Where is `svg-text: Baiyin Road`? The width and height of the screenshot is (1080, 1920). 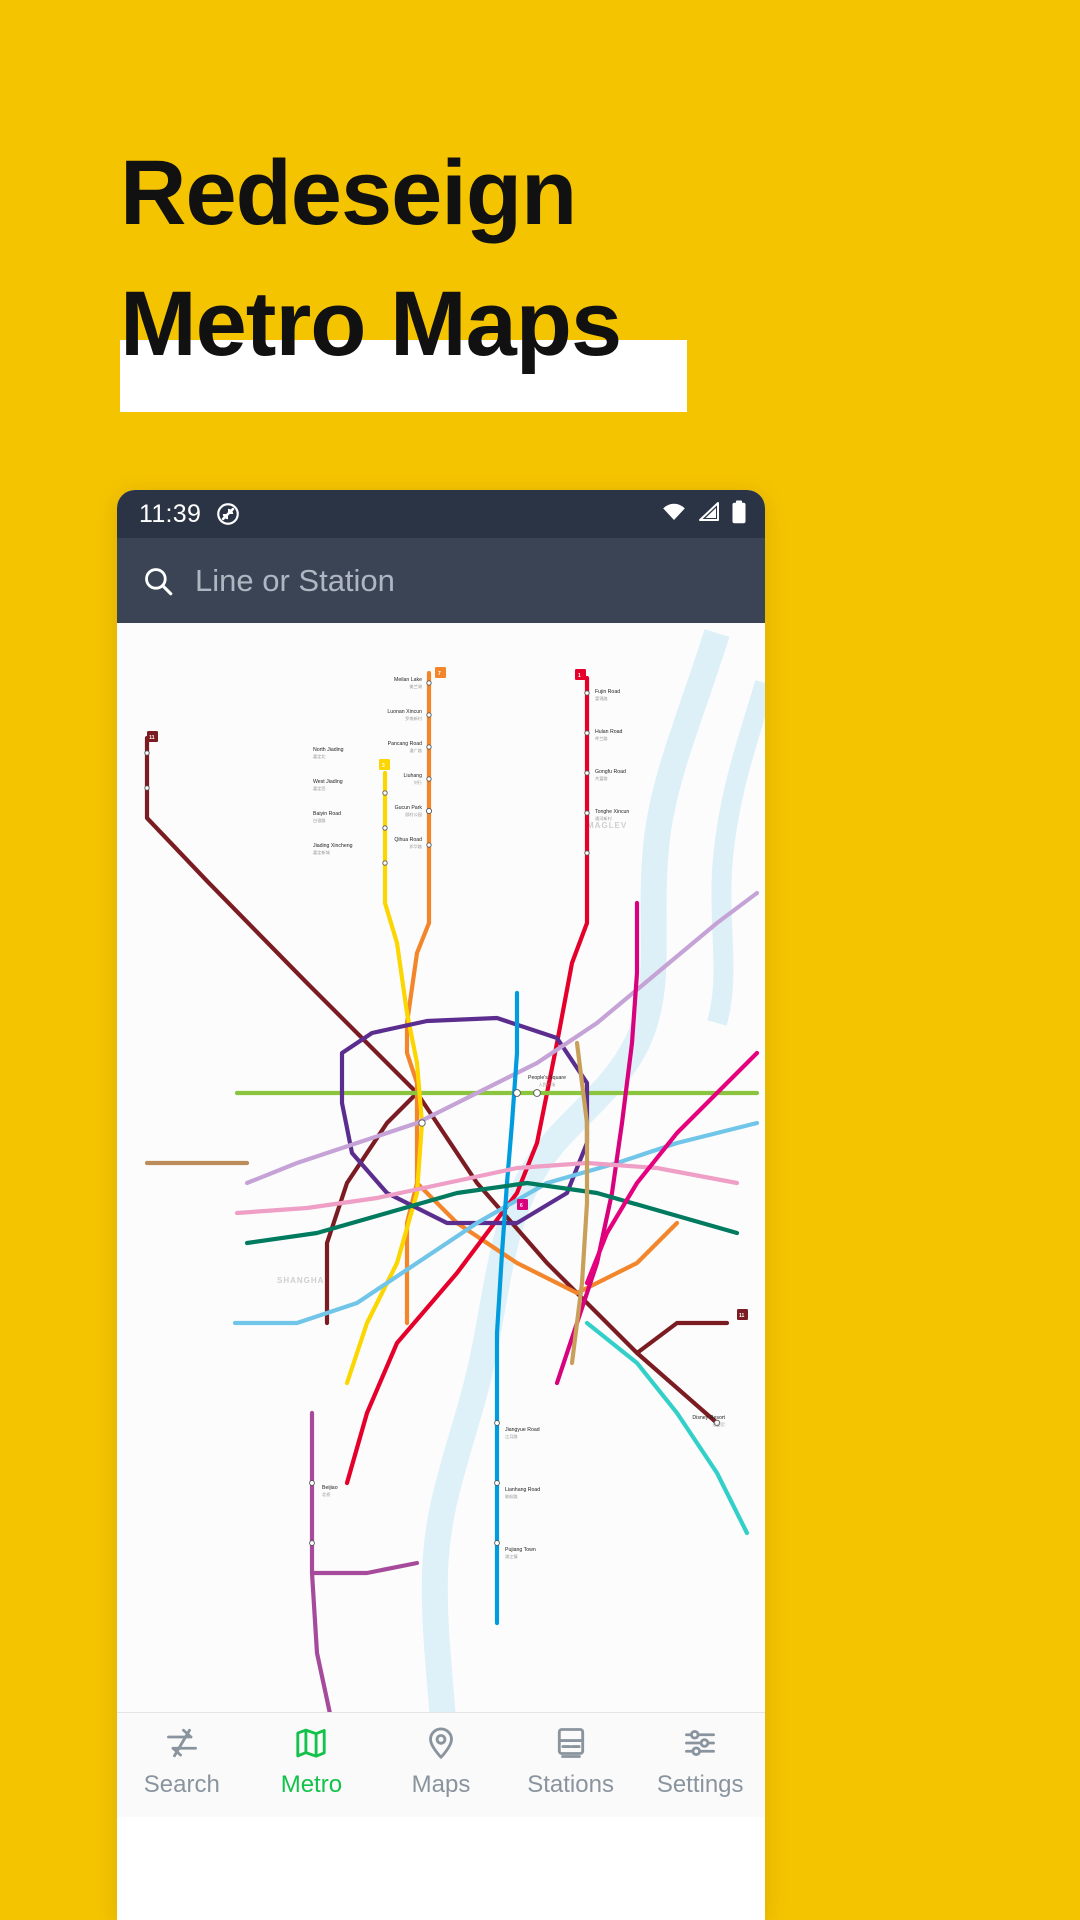 svg-text: Baiyin Road is located at coordinates (327, 814).